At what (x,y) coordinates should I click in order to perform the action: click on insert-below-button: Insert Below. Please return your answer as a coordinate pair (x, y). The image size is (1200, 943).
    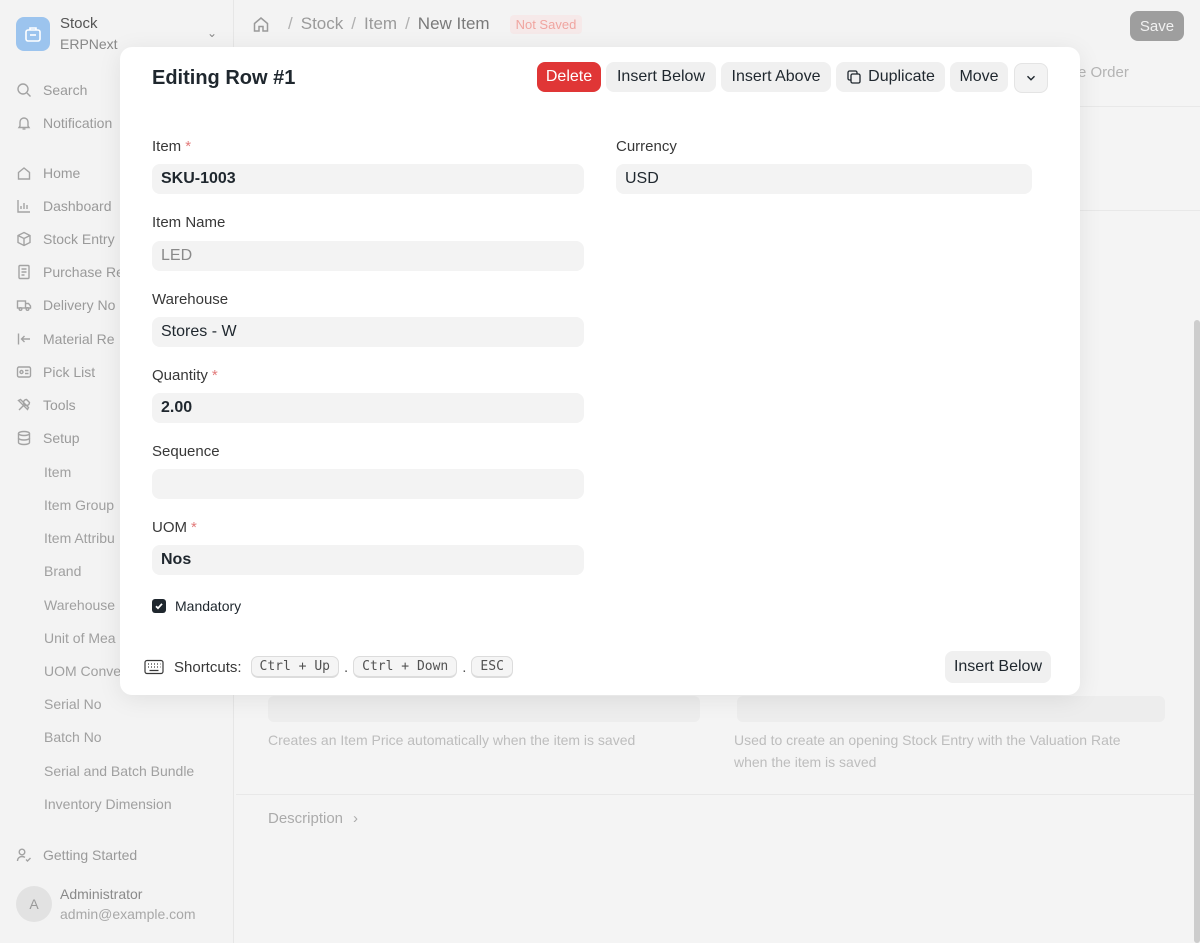
    Looking at the image, I should click on (661, 77).